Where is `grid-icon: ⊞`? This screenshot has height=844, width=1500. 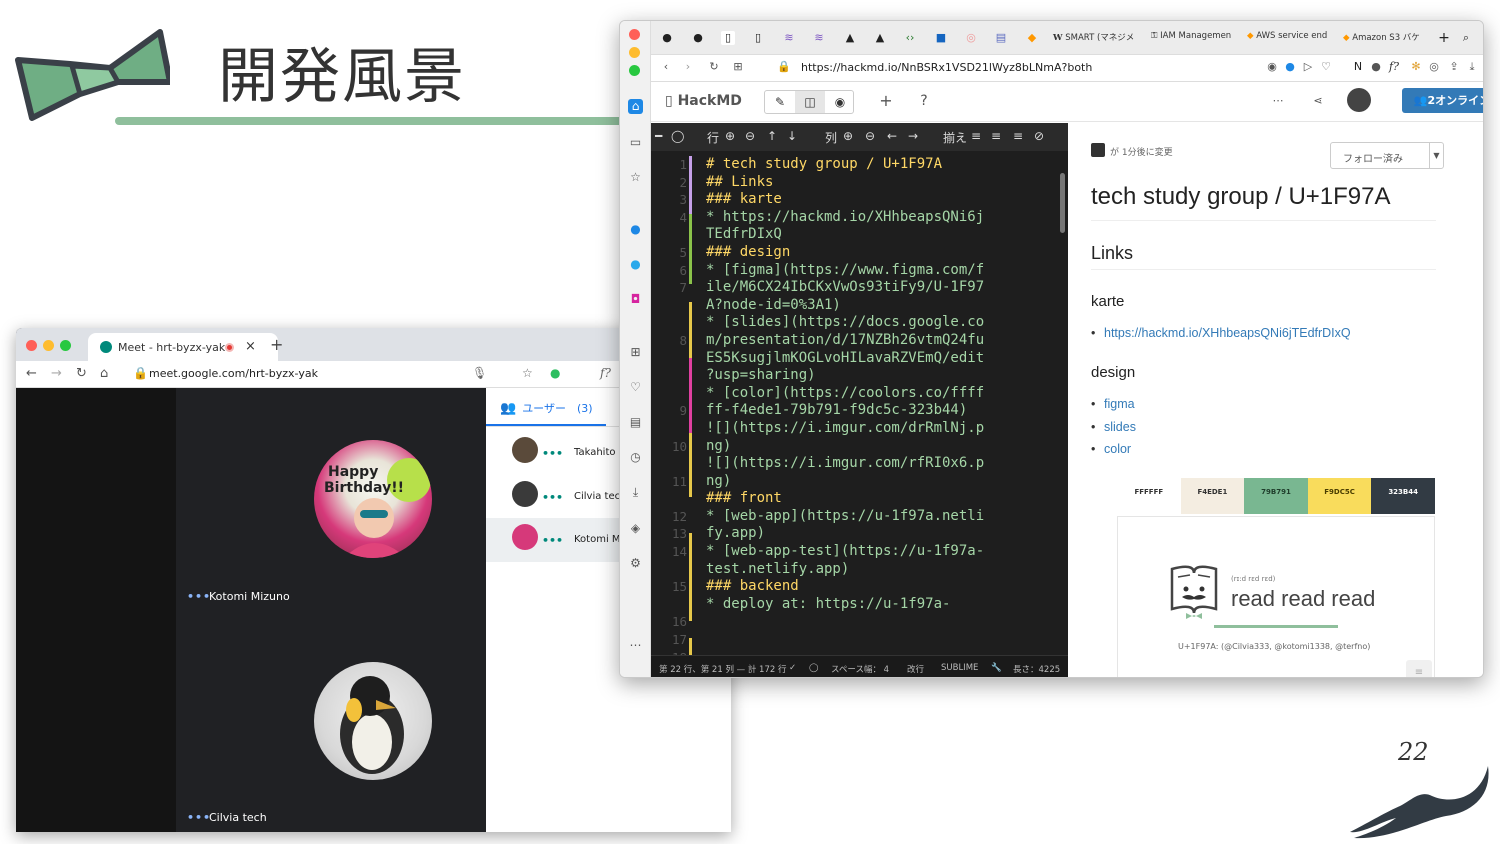 grid-icon: ⊞ is located at coordinates (738, 67).